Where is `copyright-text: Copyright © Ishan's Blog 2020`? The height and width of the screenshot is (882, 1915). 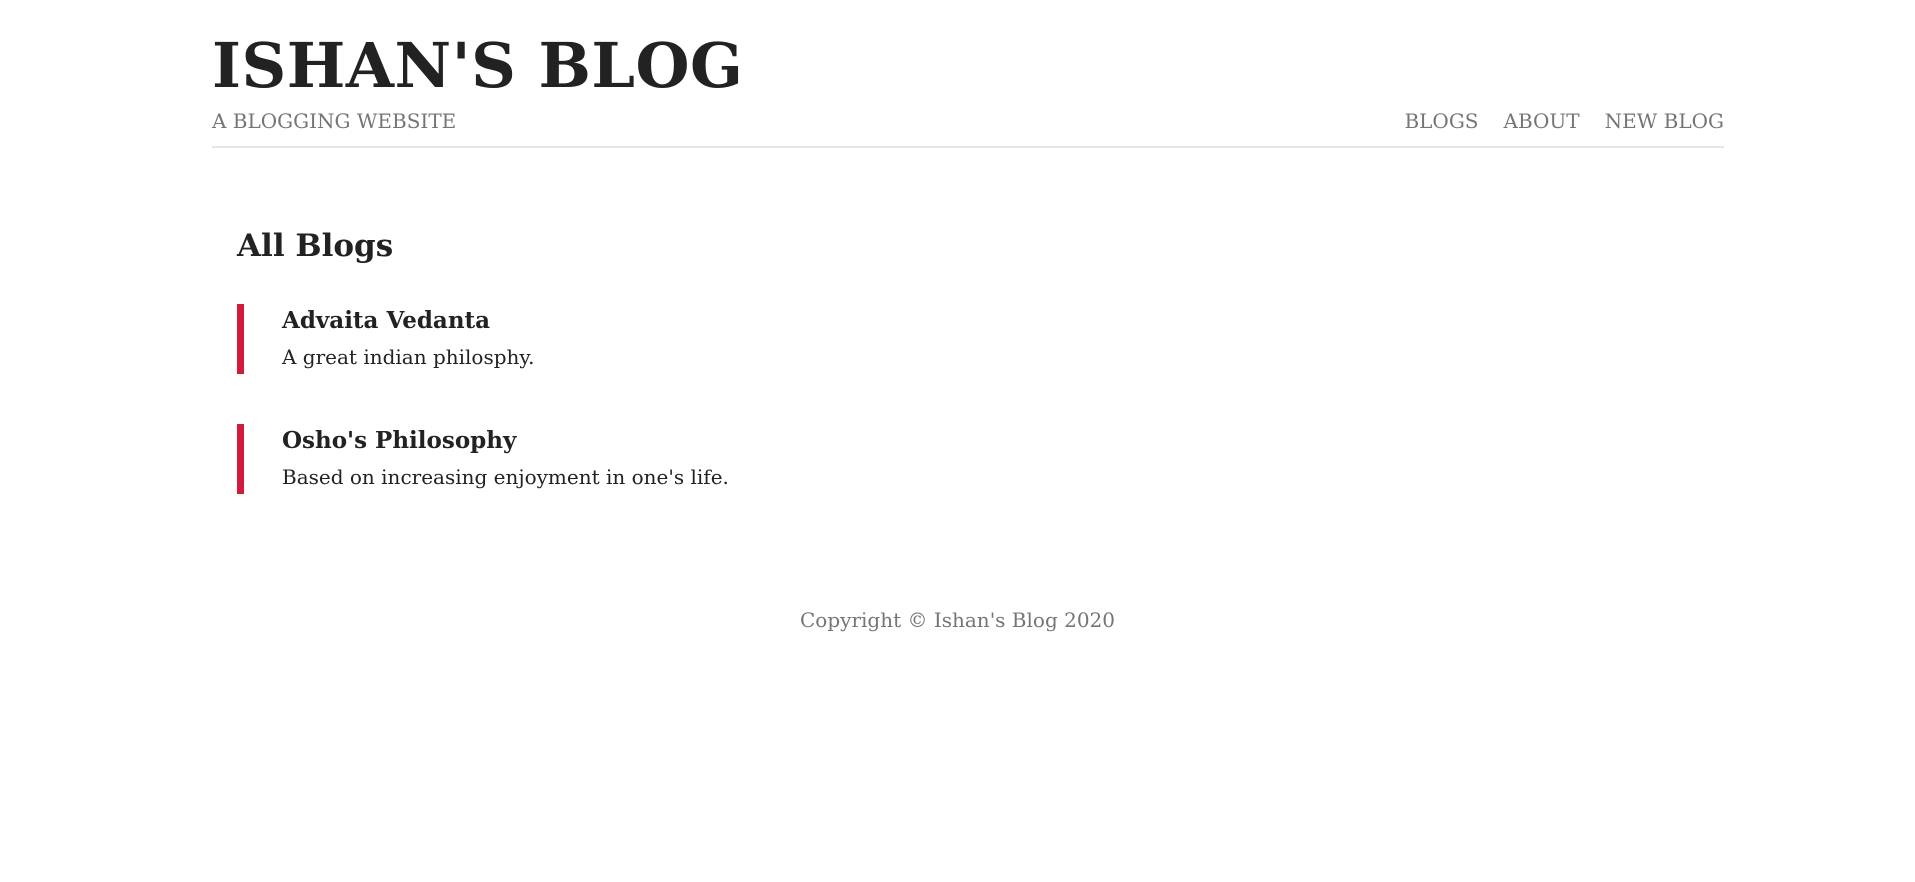
copyright-text: Copyright © Ishan's Blog 2020 is located at coordinates (957, 620).